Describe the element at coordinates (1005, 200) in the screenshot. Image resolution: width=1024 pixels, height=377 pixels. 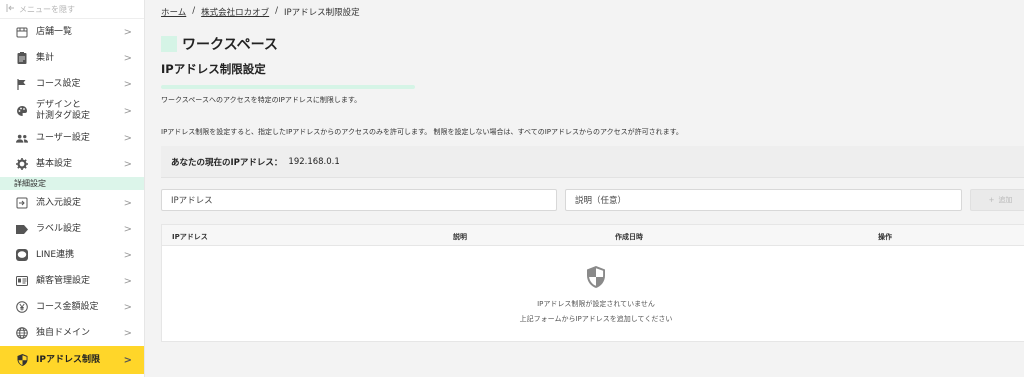
I see `add-button-label: 追加` at that location.